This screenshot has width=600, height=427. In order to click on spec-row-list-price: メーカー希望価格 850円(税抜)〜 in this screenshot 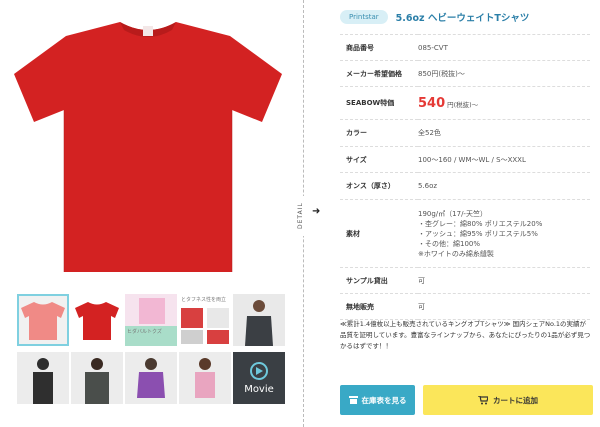, I will do `click(465, 73)`.